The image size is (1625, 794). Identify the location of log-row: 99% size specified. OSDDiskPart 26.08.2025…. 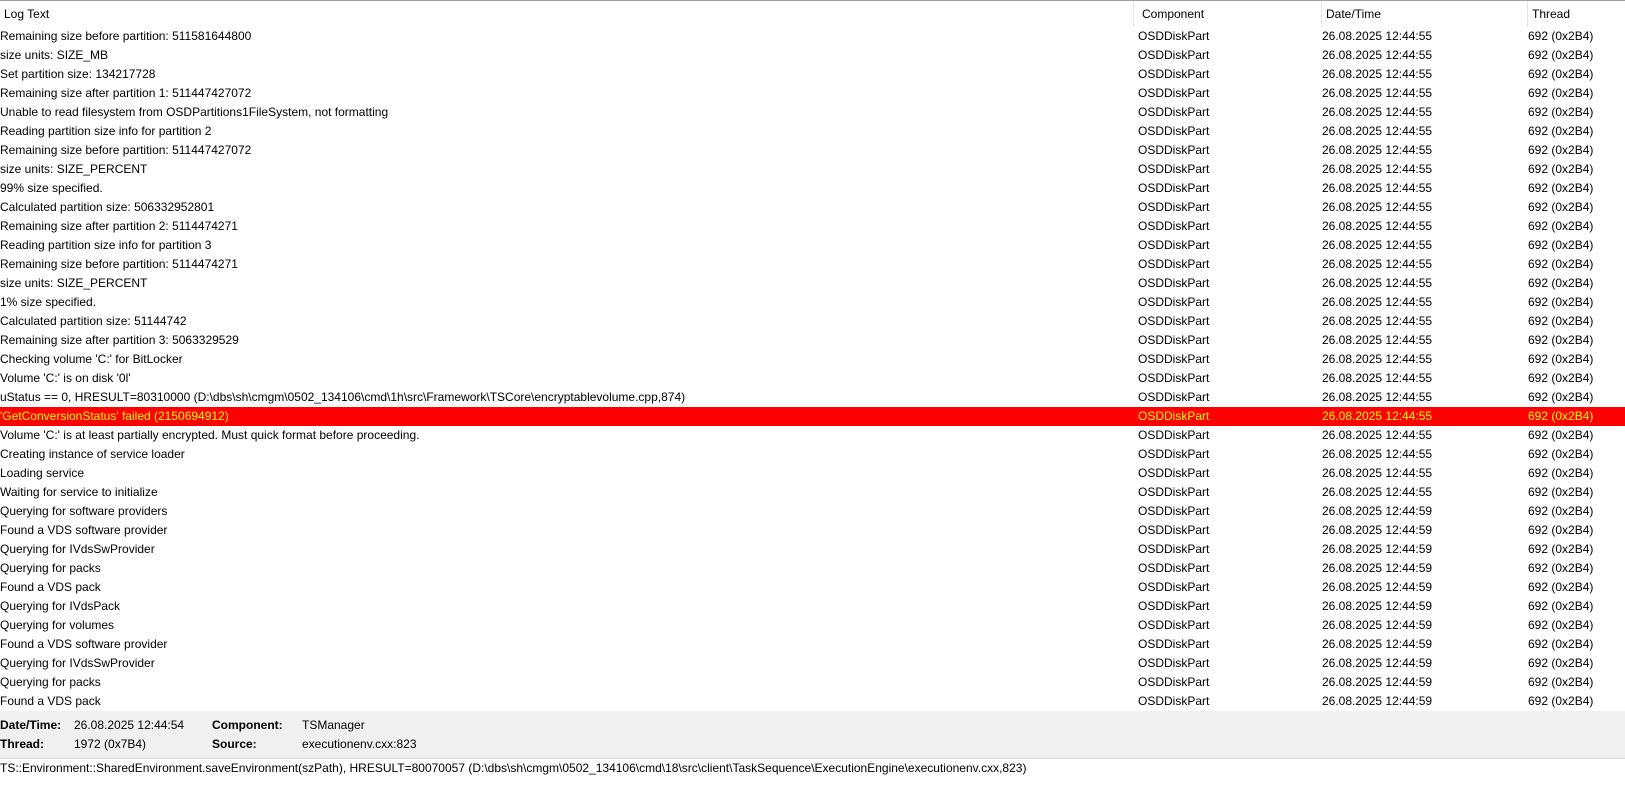
(812, 188).